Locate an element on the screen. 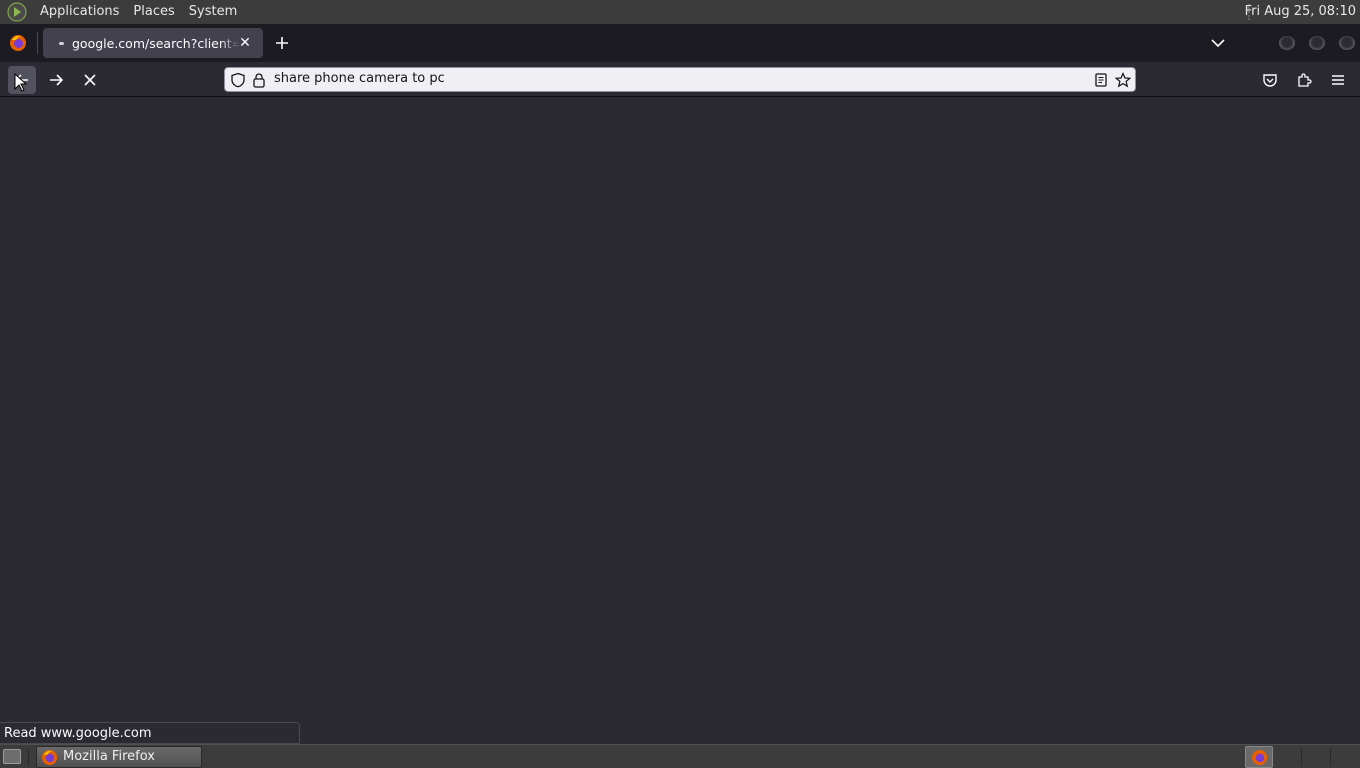 This screenshot has width=1360, height=768. maximize-button is located at coordinates (1317, 43).